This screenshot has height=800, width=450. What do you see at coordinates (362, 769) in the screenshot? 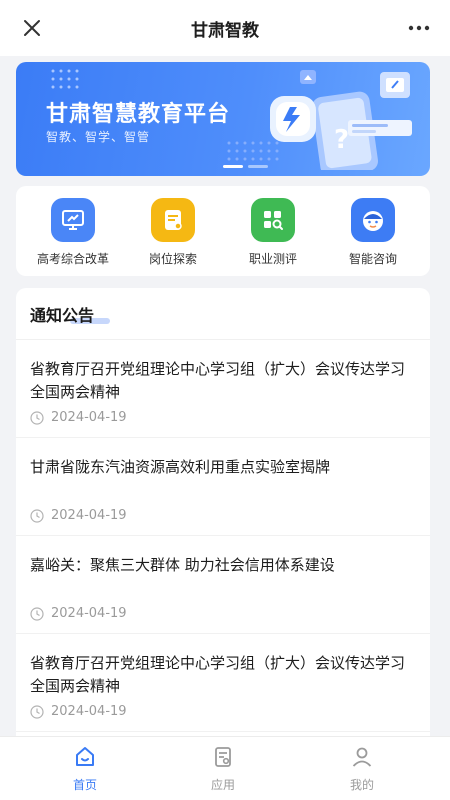
I see `tab-profile: 我的` at bounding box center [362, 769].